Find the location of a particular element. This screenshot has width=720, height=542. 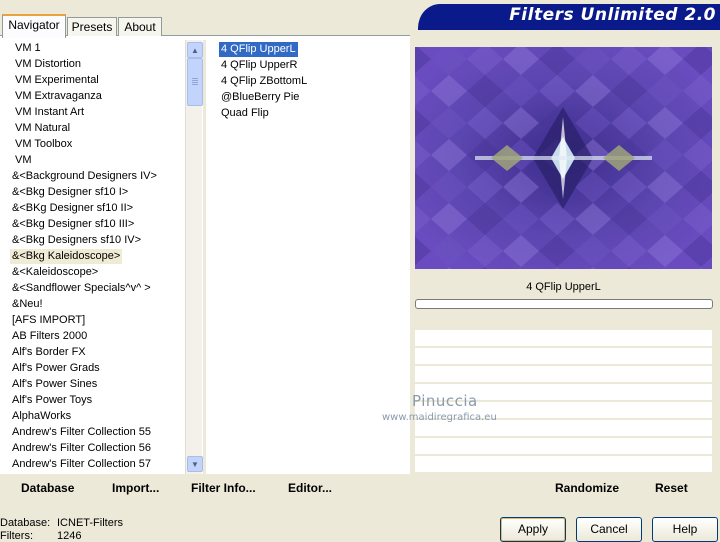

help-button: Help is located at coordinates (685, 529).